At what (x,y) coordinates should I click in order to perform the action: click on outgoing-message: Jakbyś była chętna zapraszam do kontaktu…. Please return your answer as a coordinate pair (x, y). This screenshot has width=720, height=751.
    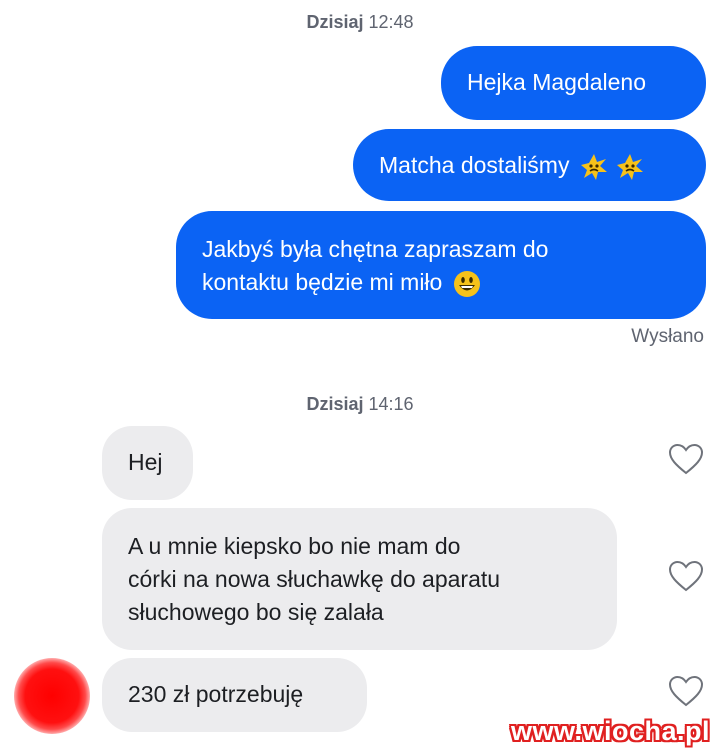
    Looking at the image, I should click on (441, 265).